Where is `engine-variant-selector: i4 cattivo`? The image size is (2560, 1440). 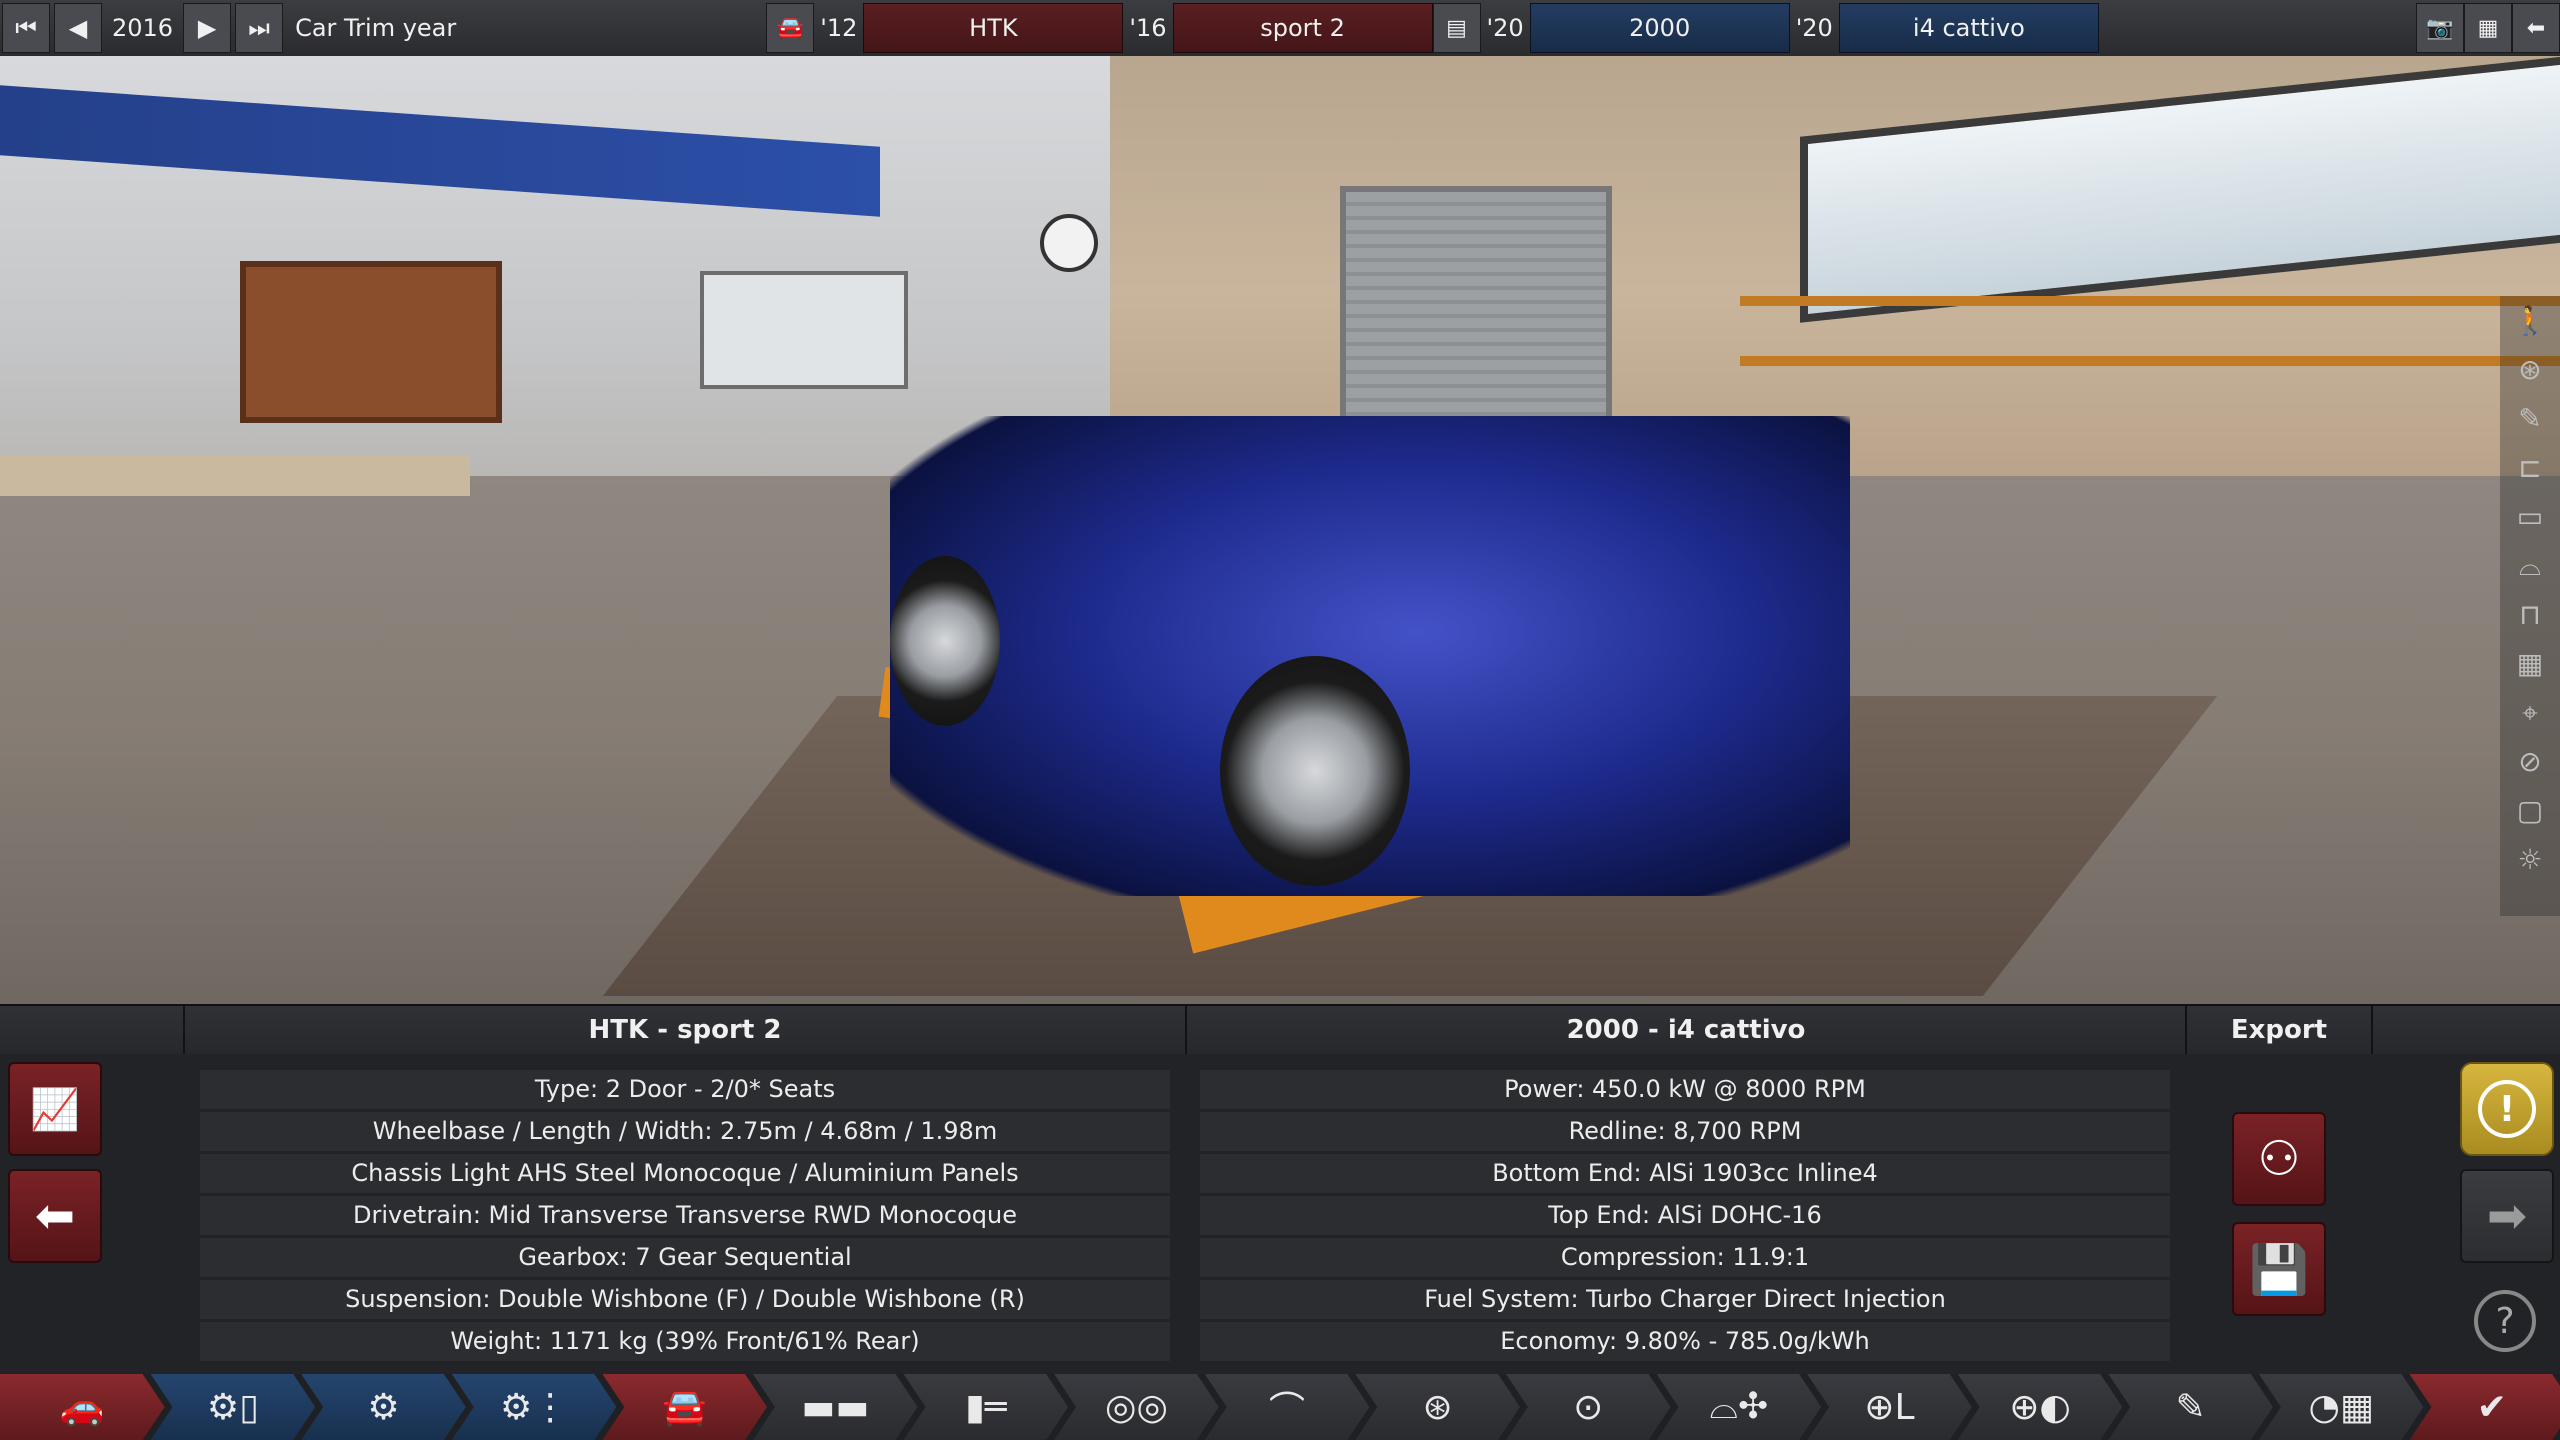
engine-variant-selector: i4 cattivo is located at coordinates (1968, 28).